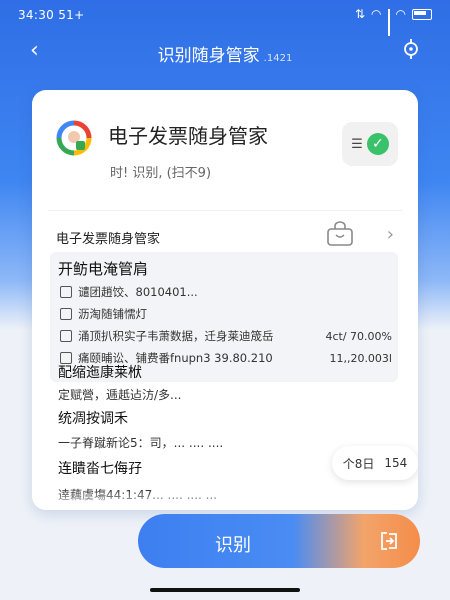 This screenshot has width=450, height=600. What do you see at coordinates (112, 314) in the screenshot?
I see `list-item-text: 沥淘随铺懦灯` at bounding box center [112, 314].